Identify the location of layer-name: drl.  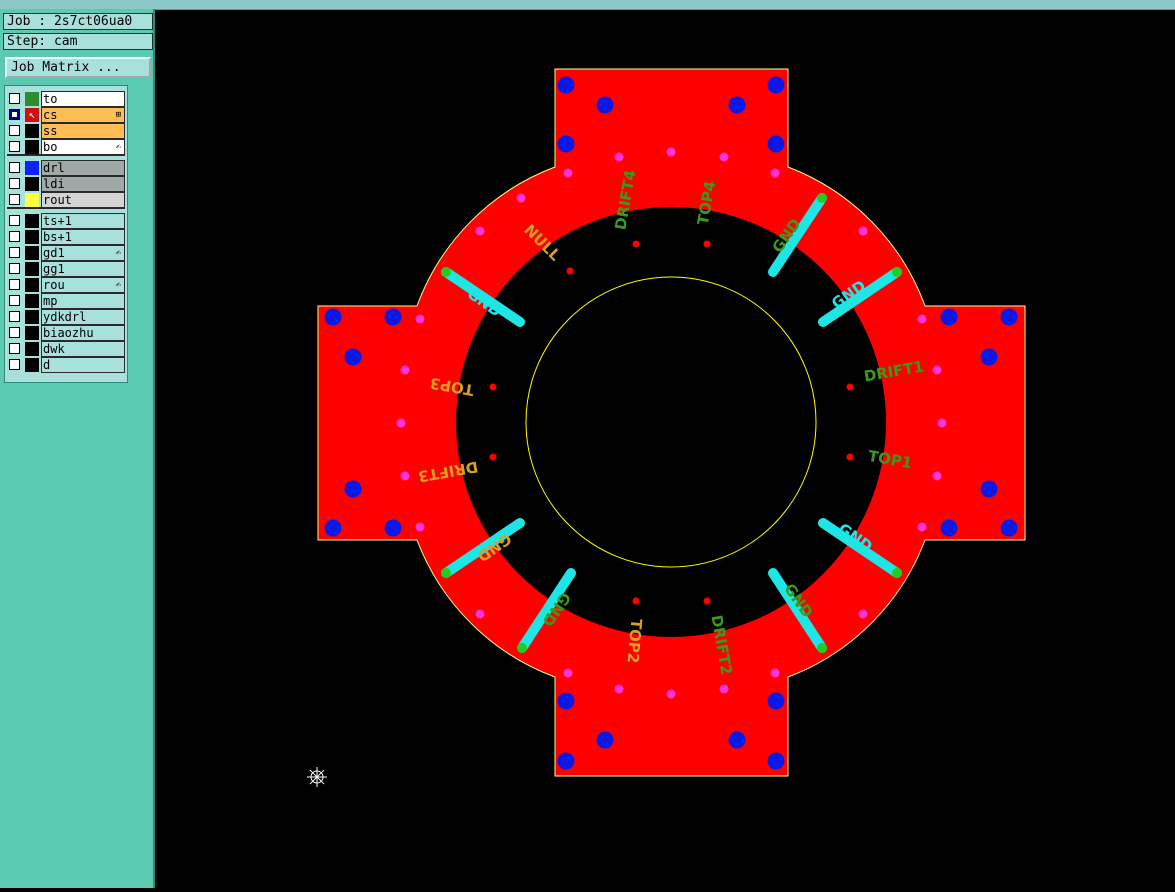
(83, 168).